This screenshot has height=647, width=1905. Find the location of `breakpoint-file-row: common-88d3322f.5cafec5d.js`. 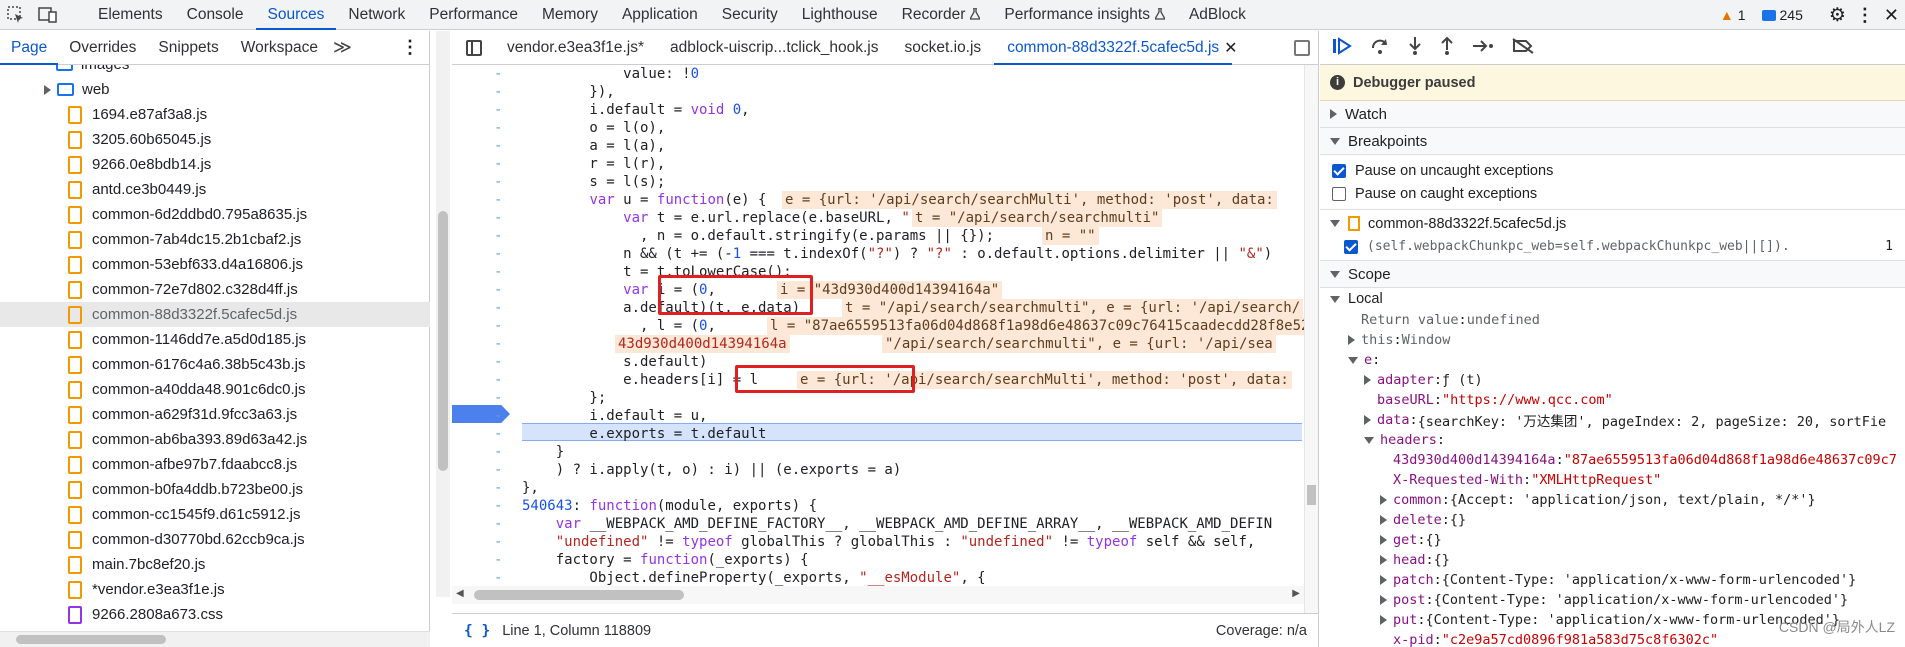

breakpoint-file-row: common-88d3322f.5cafec5d.js is located at coordinates (1617, 223).